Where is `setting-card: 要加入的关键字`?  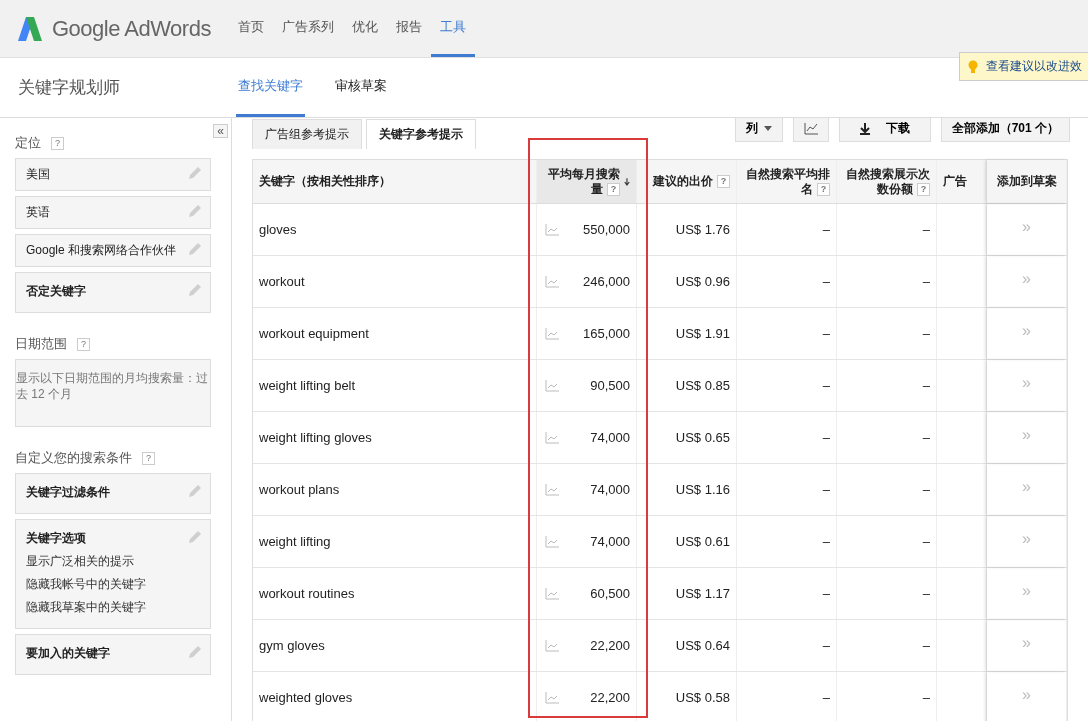 setting-card: 要加入的关键字 is located at coordinates (113, 654).